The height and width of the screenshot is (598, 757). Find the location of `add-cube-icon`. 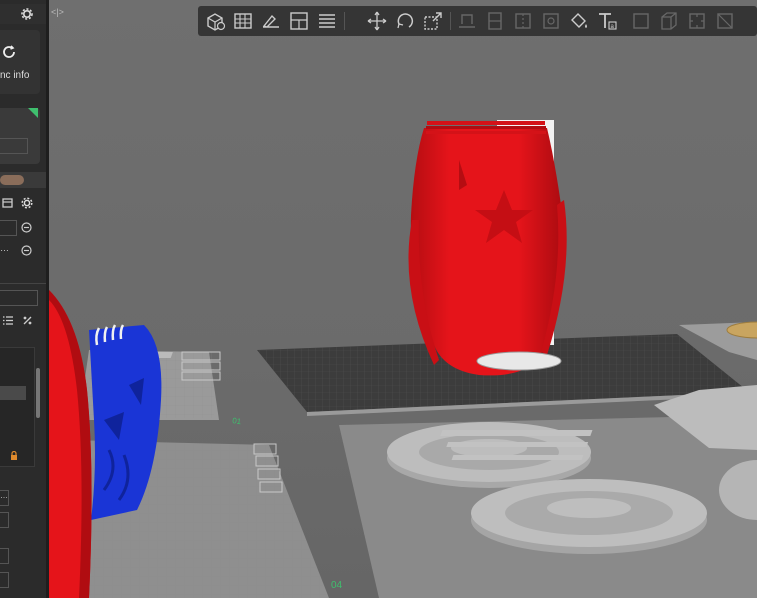

add-cube-icon is located at coordinates (215, 21).